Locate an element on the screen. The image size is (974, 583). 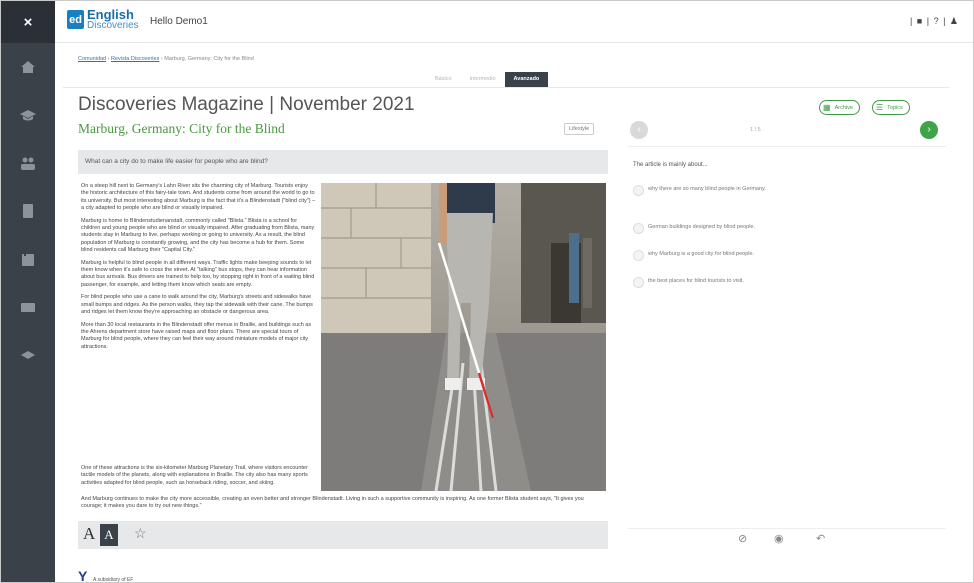
breadcrumb-current: Marburg, Germany: City for the Blind is located at coordinates (209, 59).